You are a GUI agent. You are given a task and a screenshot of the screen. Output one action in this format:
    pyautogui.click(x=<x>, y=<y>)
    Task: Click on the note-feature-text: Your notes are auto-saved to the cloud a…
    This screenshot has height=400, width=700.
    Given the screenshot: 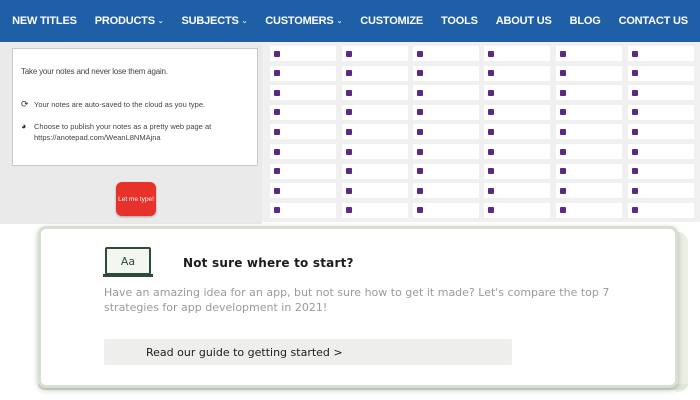 What is the action you would take?
    pyautogui.click(x=120, y=104)
    